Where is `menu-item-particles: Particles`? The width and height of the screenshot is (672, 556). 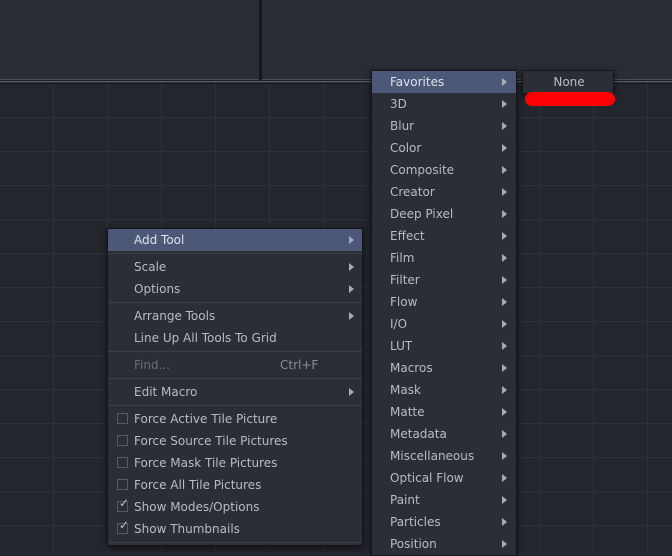 menu-item-particles: Particles is located at coordinates (444, 522).